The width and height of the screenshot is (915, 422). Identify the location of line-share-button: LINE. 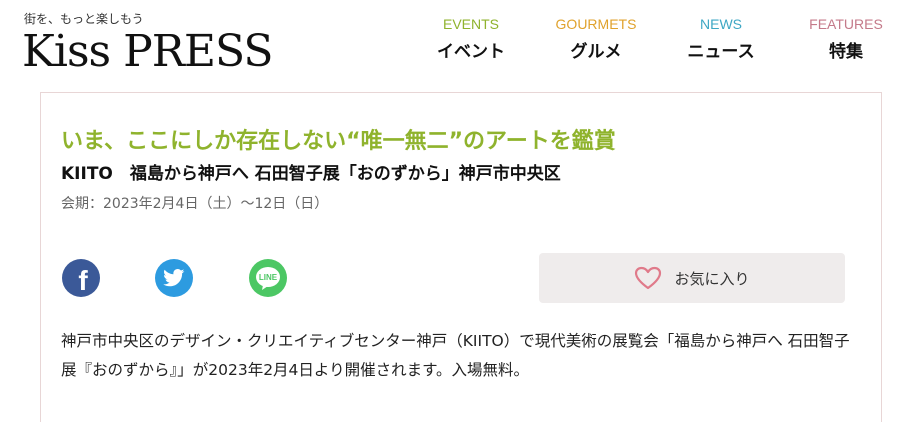
(268, 278).